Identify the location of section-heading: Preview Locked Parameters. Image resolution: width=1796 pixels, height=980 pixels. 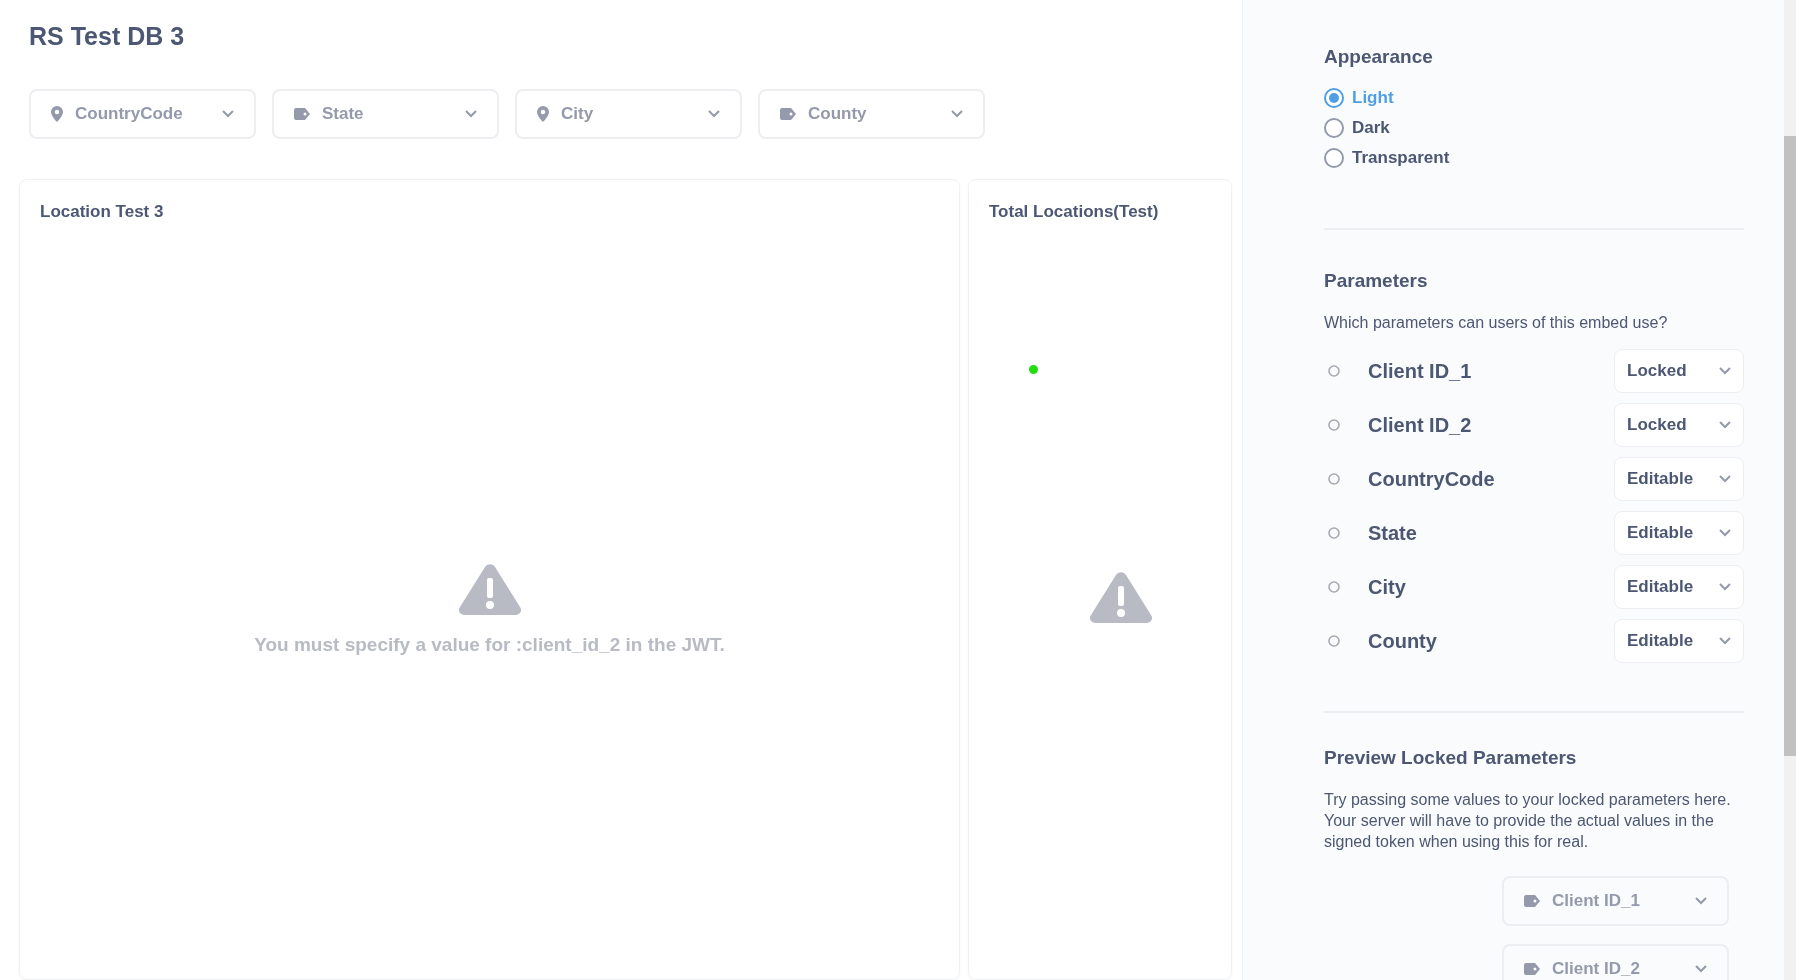
(1451, 758).